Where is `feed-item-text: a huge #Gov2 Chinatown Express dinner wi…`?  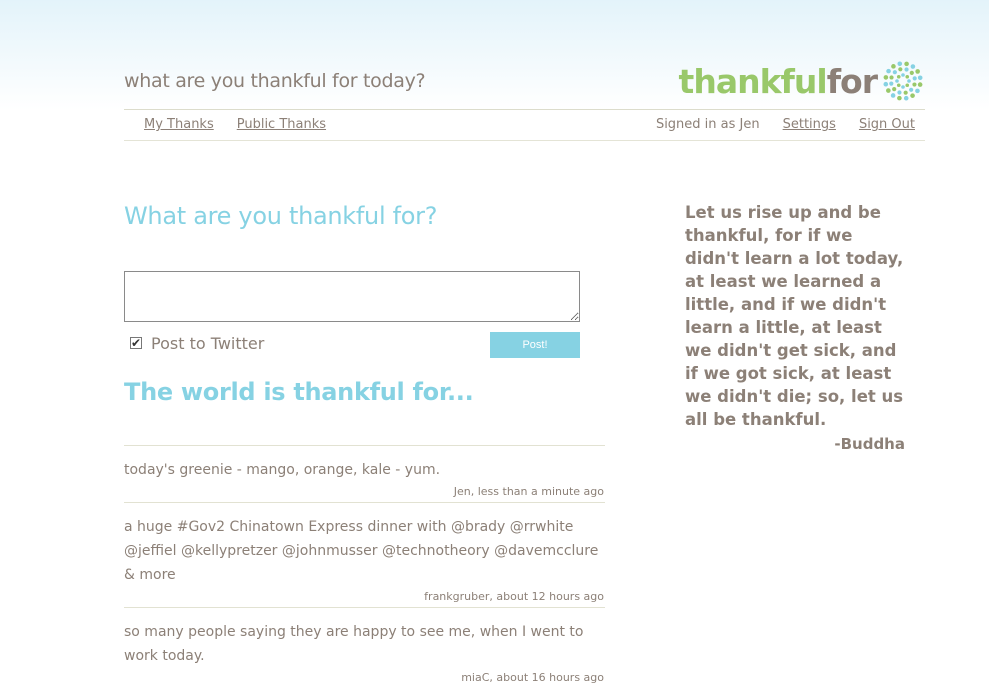 feed-item-text: a huge #Gov2 Chinatown Express dinner wi… is located at coordinates (361, 551).